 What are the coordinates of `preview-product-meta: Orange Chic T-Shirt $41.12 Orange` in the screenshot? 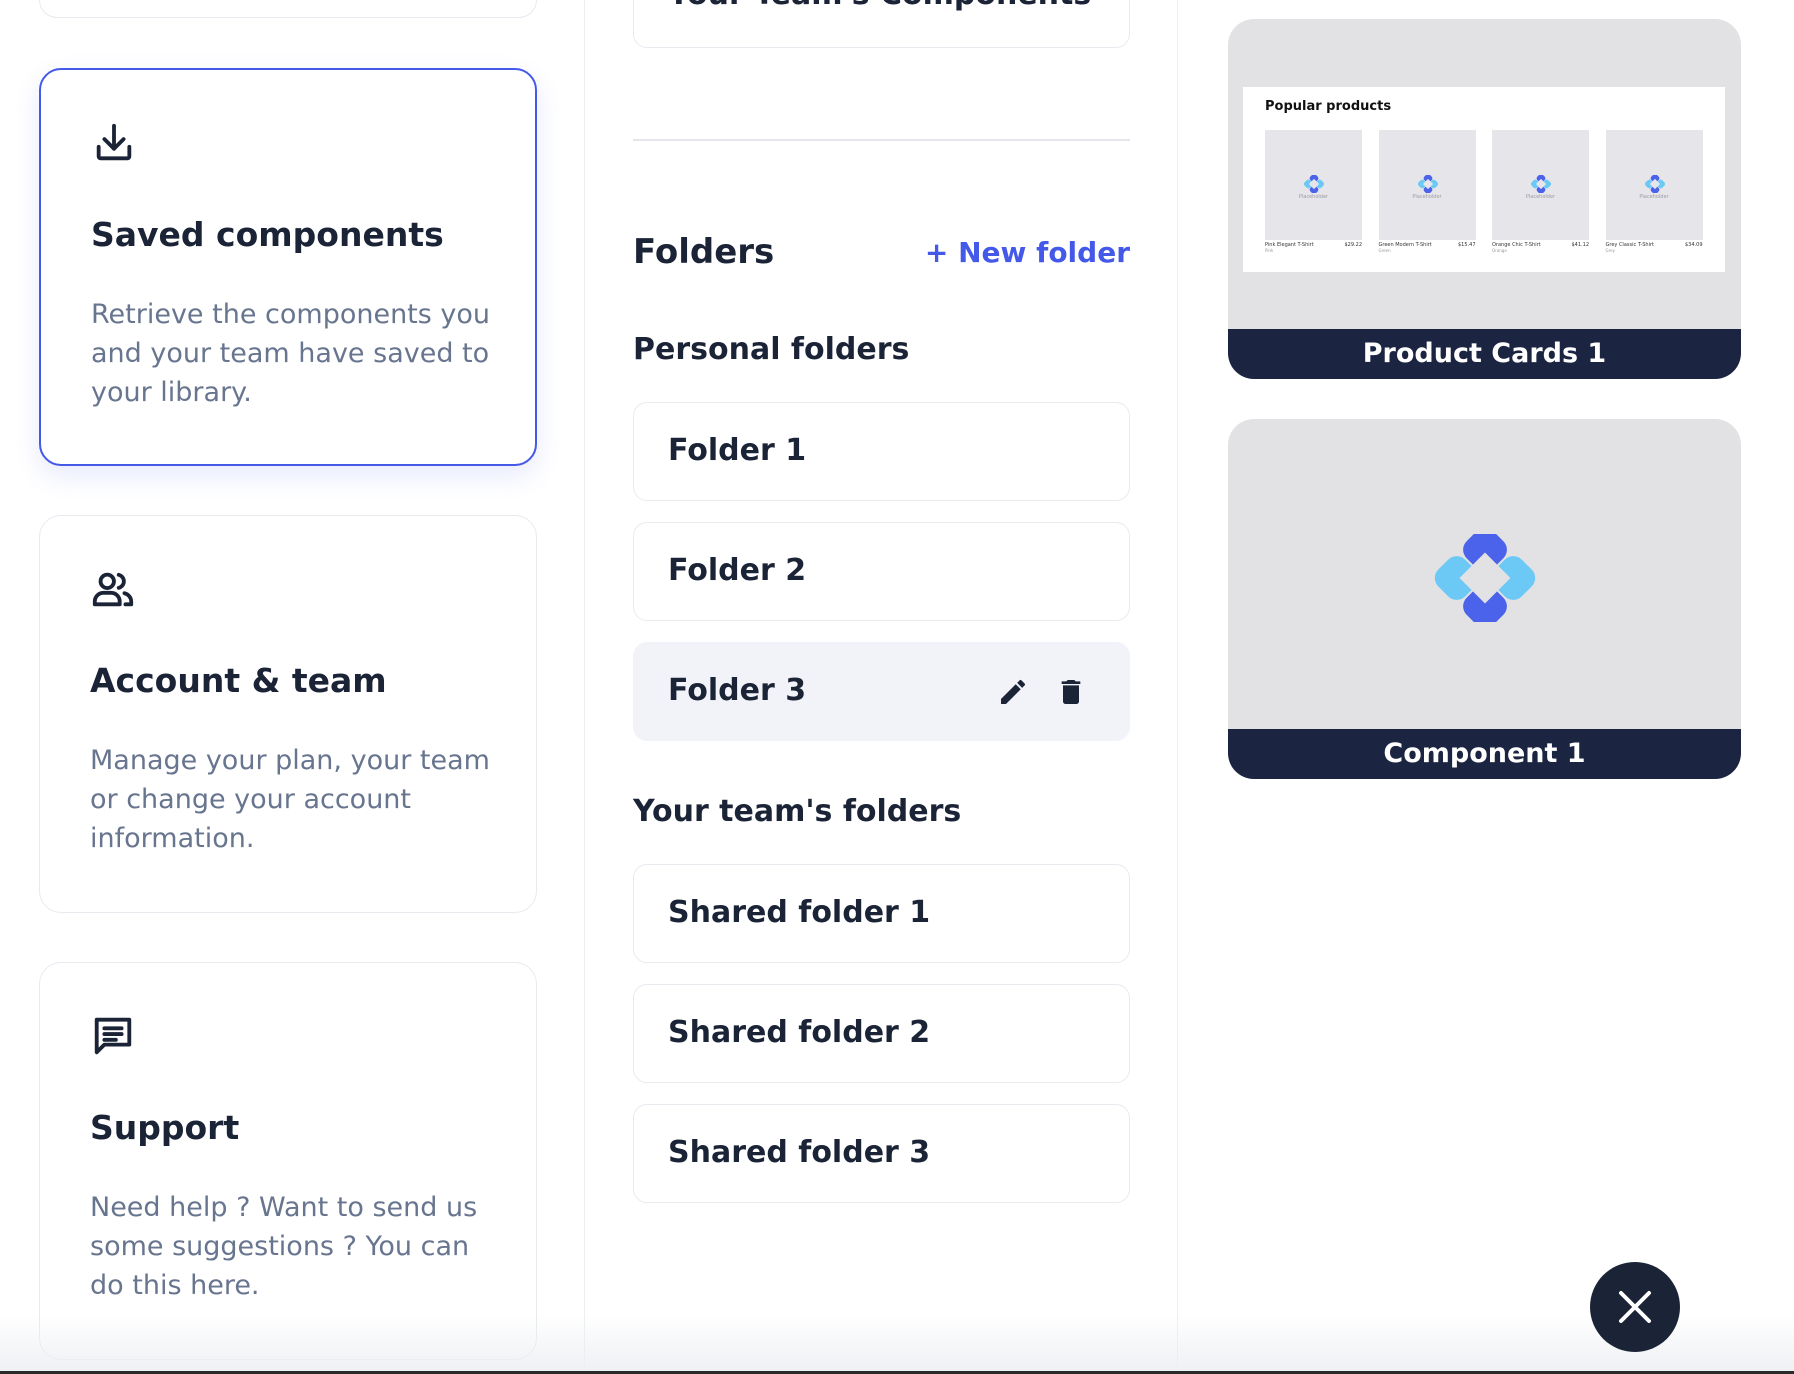 It's located at (1540, 247).